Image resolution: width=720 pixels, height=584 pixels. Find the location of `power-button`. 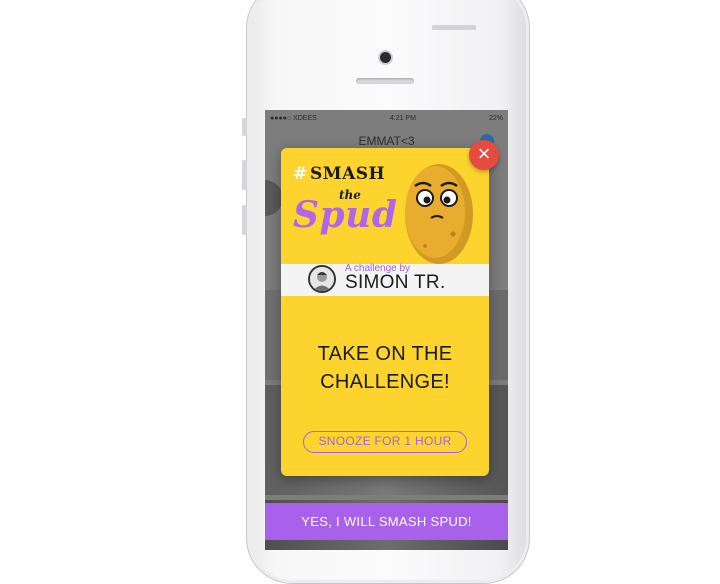

power-button is located at coordinates (454, 27).